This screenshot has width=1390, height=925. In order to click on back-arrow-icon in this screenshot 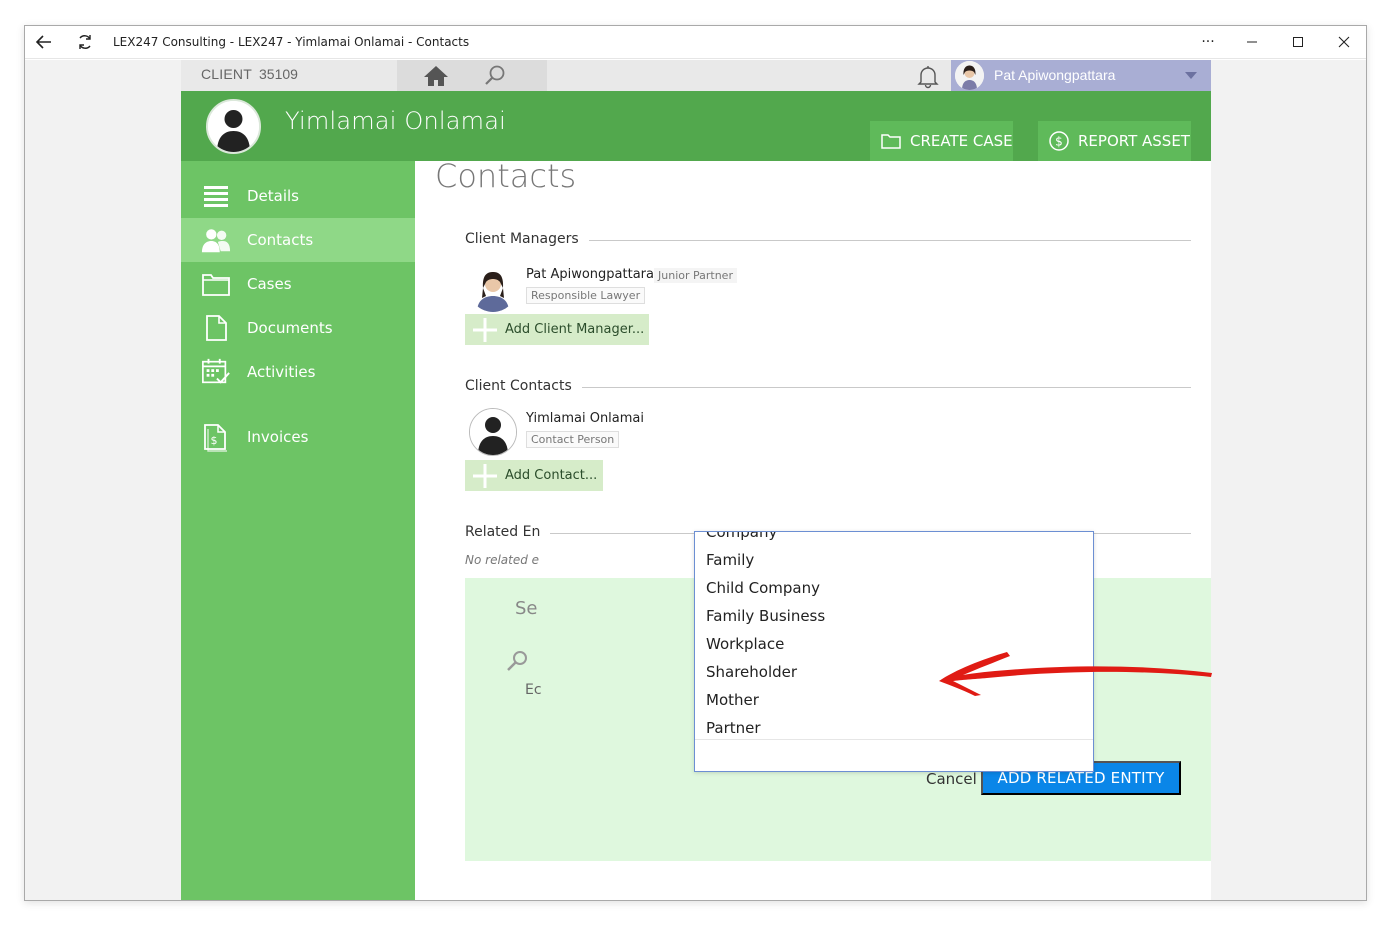, I will do `click(44, 42)`.